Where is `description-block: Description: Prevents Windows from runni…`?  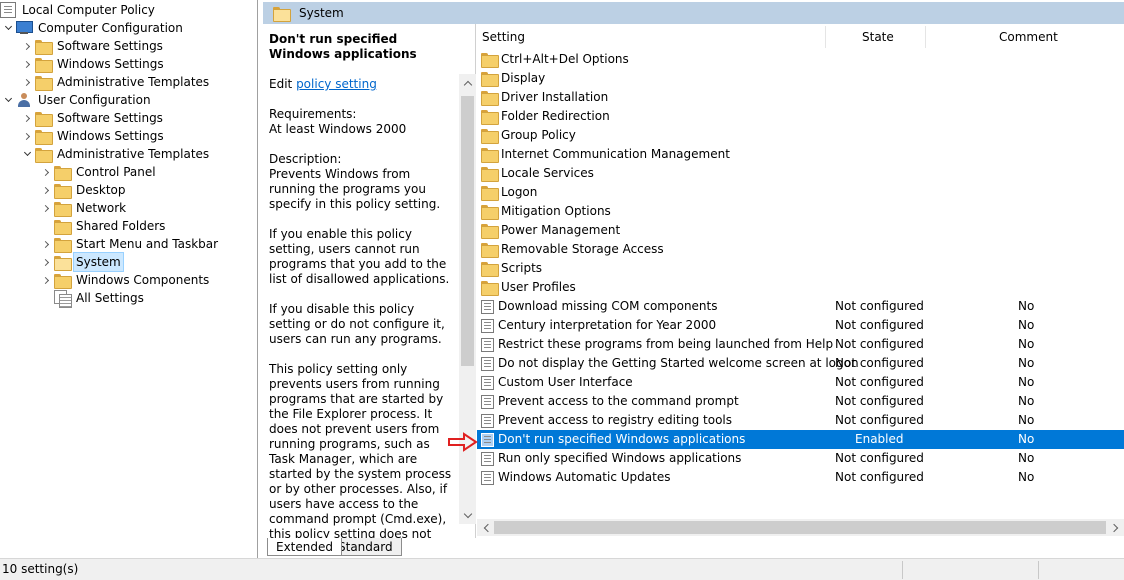
description-block: Description: Prevents Windows from runni… is located at coordinates (362, 182).